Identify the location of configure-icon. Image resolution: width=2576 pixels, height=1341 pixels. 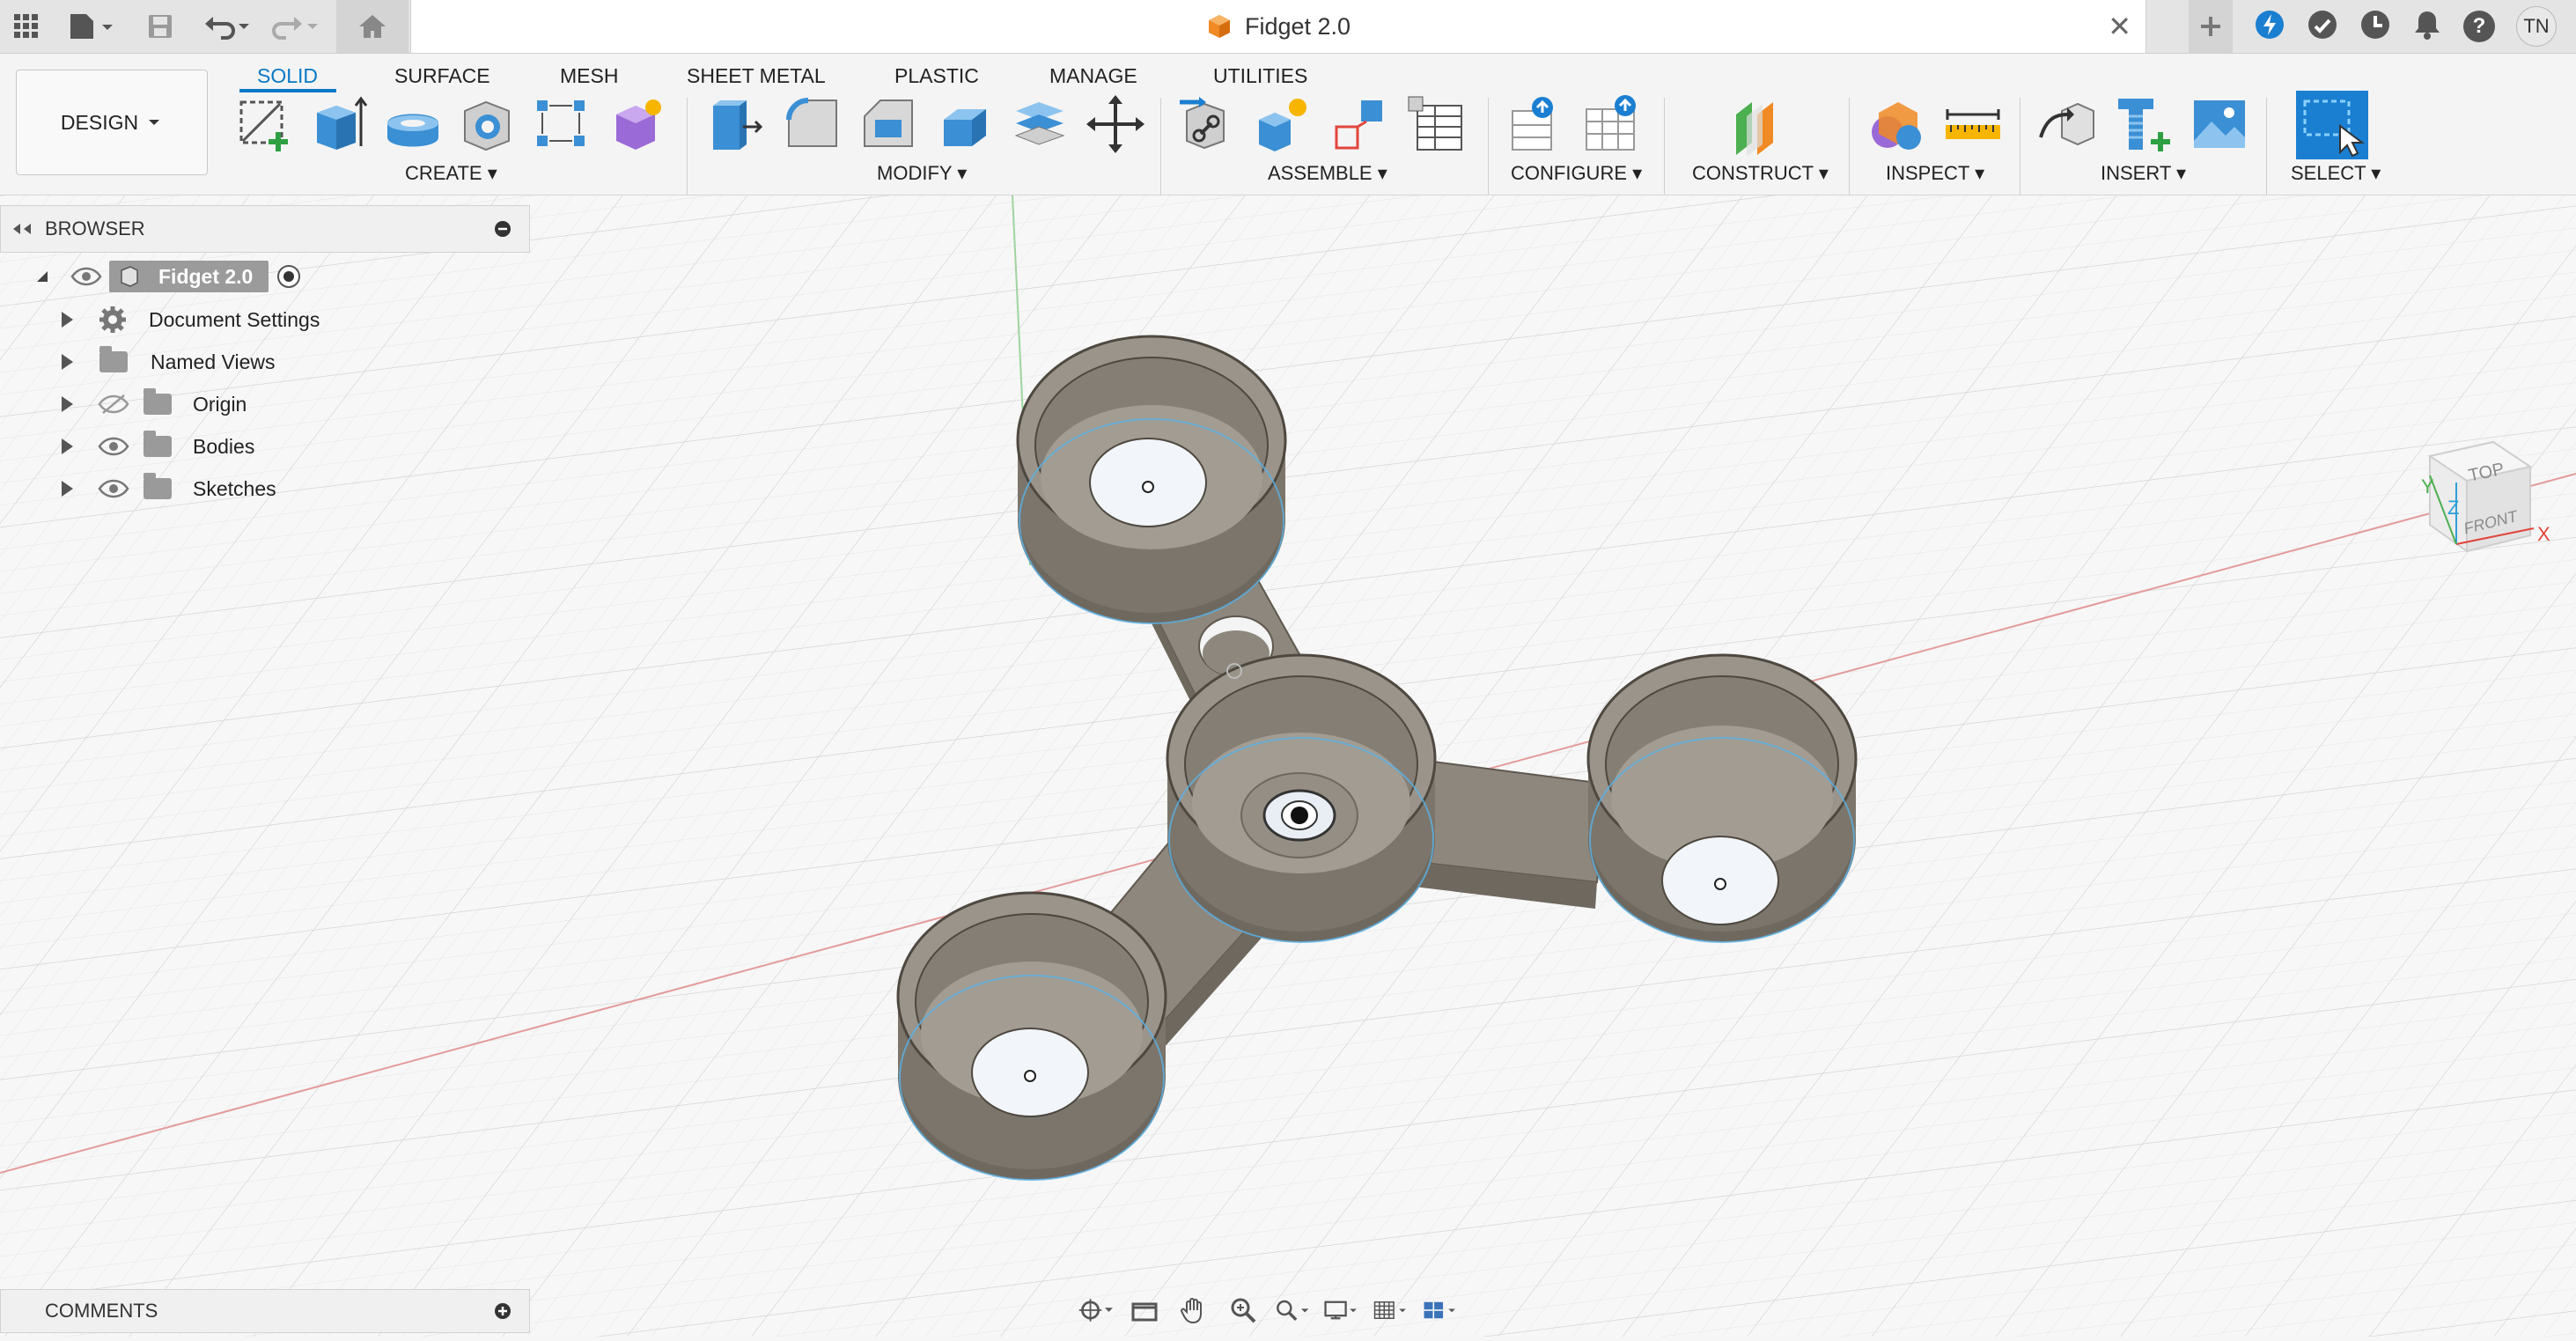
(1536, 124).